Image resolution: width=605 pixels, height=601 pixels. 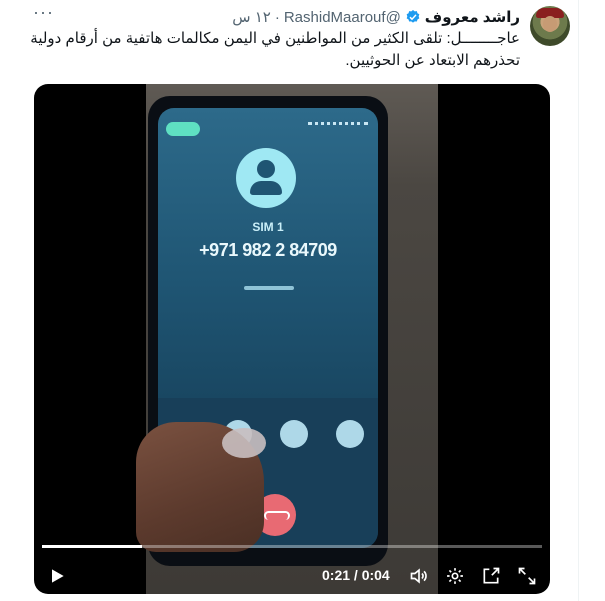 I want to click on fullscreen-button, so click(x=527, y=576).